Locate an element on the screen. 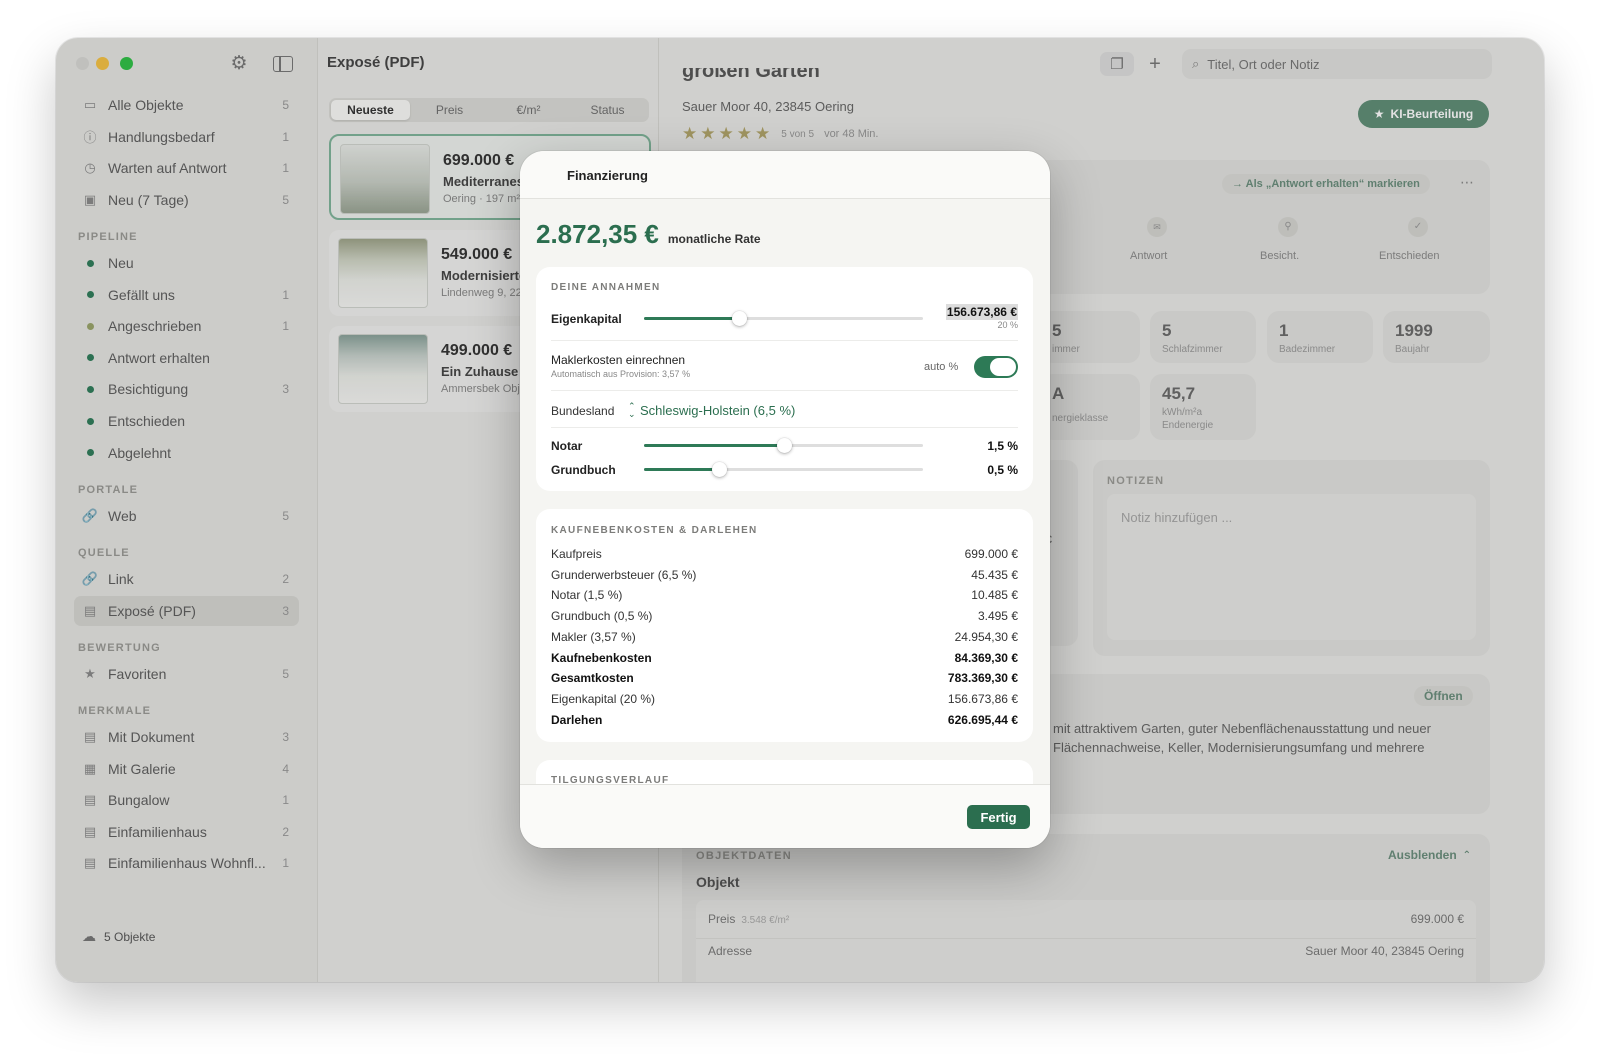 The height and width of the screenshot is (1056, 1600). cost-value: 84.369,30 € is located at coordinates (986, 657).